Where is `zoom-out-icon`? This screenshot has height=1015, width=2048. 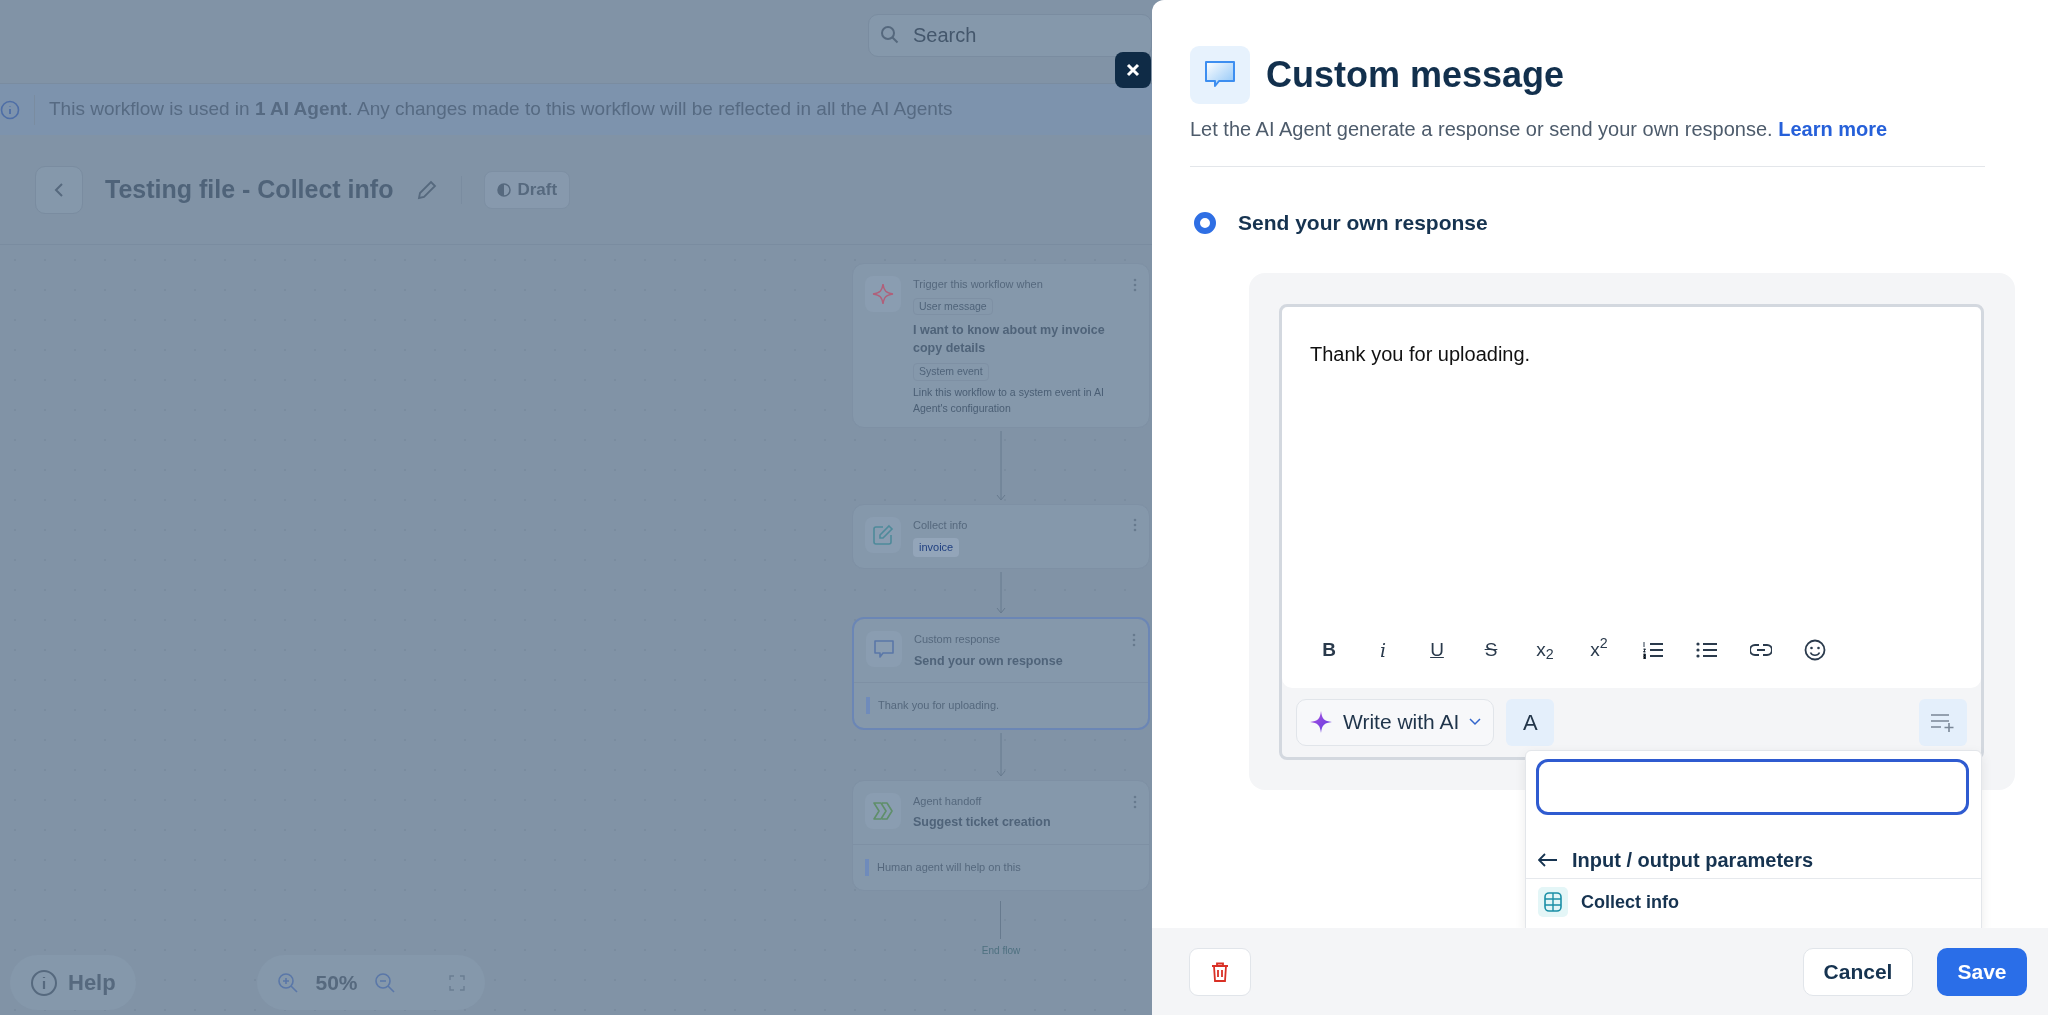 zoom-out-icon is located at coordinates (385, 982).